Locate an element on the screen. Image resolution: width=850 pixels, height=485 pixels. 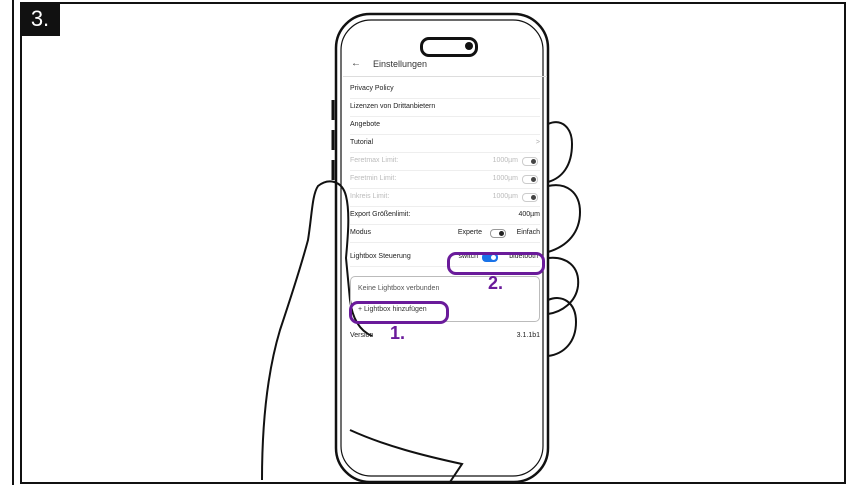
row-label: Angebote is located at coordinates (365, 124).